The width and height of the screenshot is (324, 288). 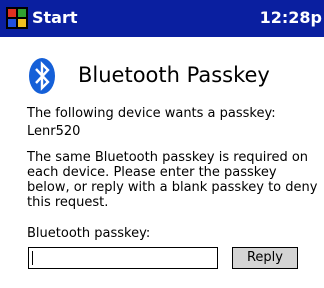 What do you see at coordinates (151, 113) in the screenshot?
I see `passkey-prompt-text: The following device wants a passkey:` at bounding box center [151, 113].